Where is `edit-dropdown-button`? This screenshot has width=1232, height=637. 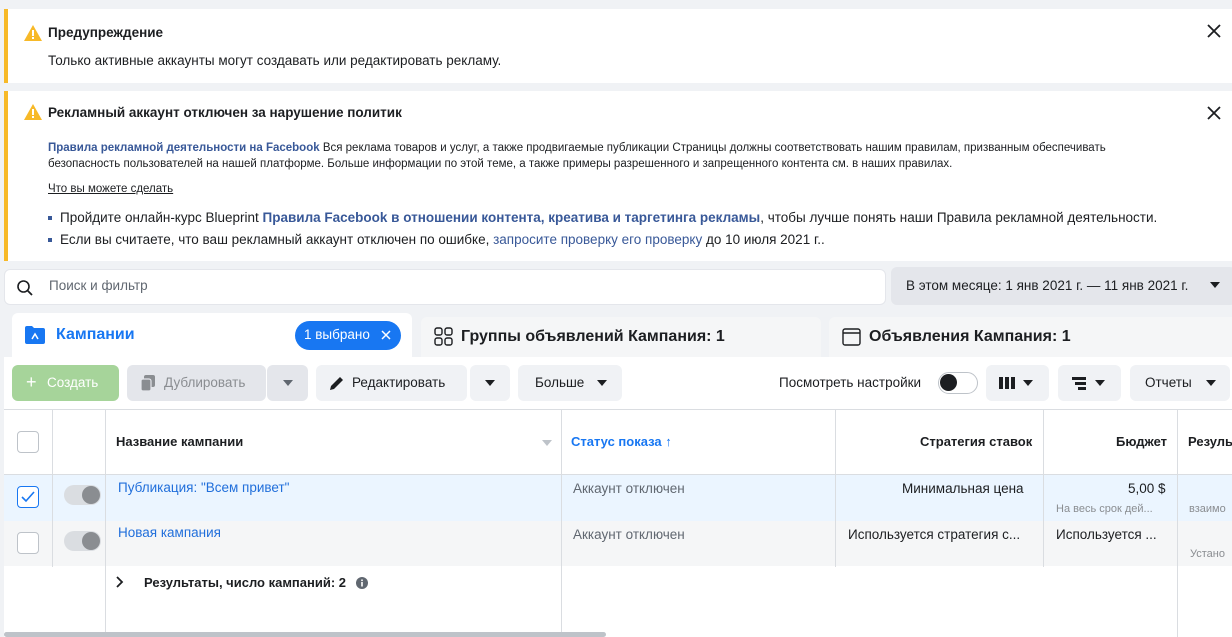 edit-dropdown-button is located at coordinates (490, 383).